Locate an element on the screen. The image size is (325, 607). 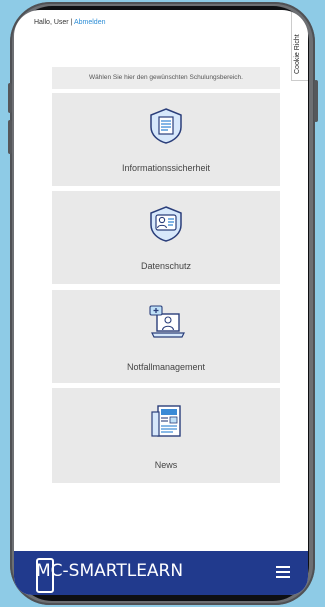
shield-document-icon is located at coordinates (166, 126).